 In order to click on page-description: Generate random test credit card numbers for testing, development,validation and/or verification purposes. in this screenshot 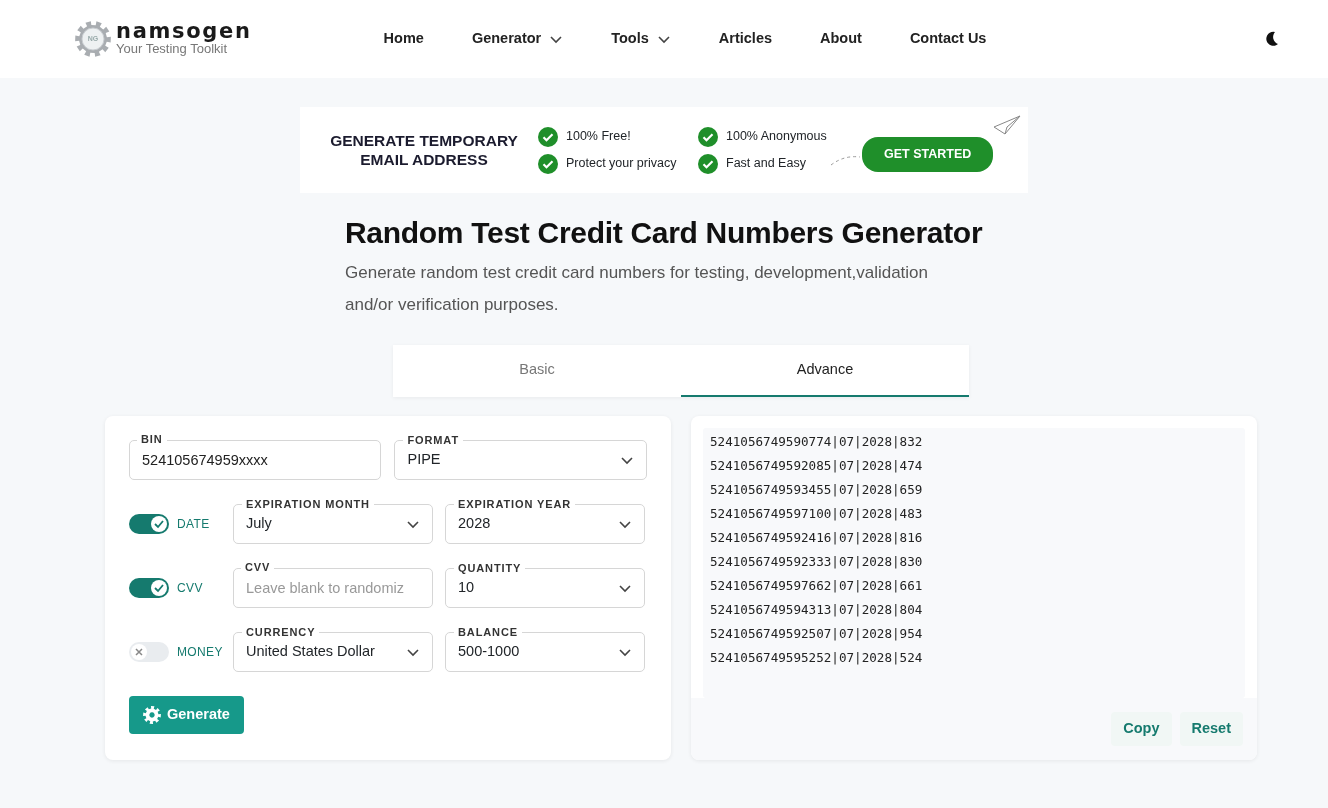, I will do `click(637, 289)`.